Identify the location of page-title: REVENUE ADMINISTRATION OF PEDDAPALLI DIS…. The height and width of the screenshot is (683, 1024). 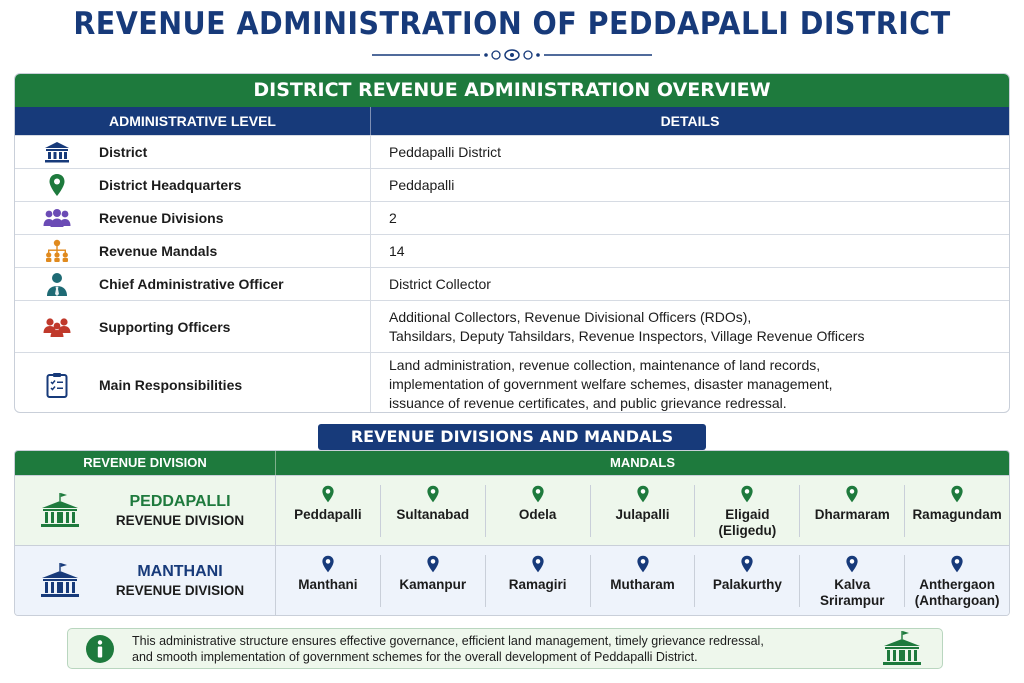
(512, 24).